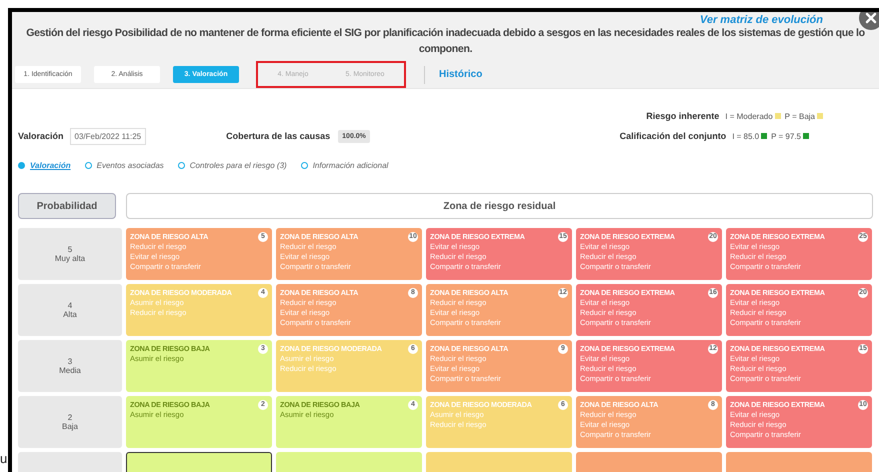 This screenshot has height=472, width=879. What do you see at coordinates (683, 116) in the screenshot?
I see `field-label: Riesgo inherente` at bounding box center [683, 116].